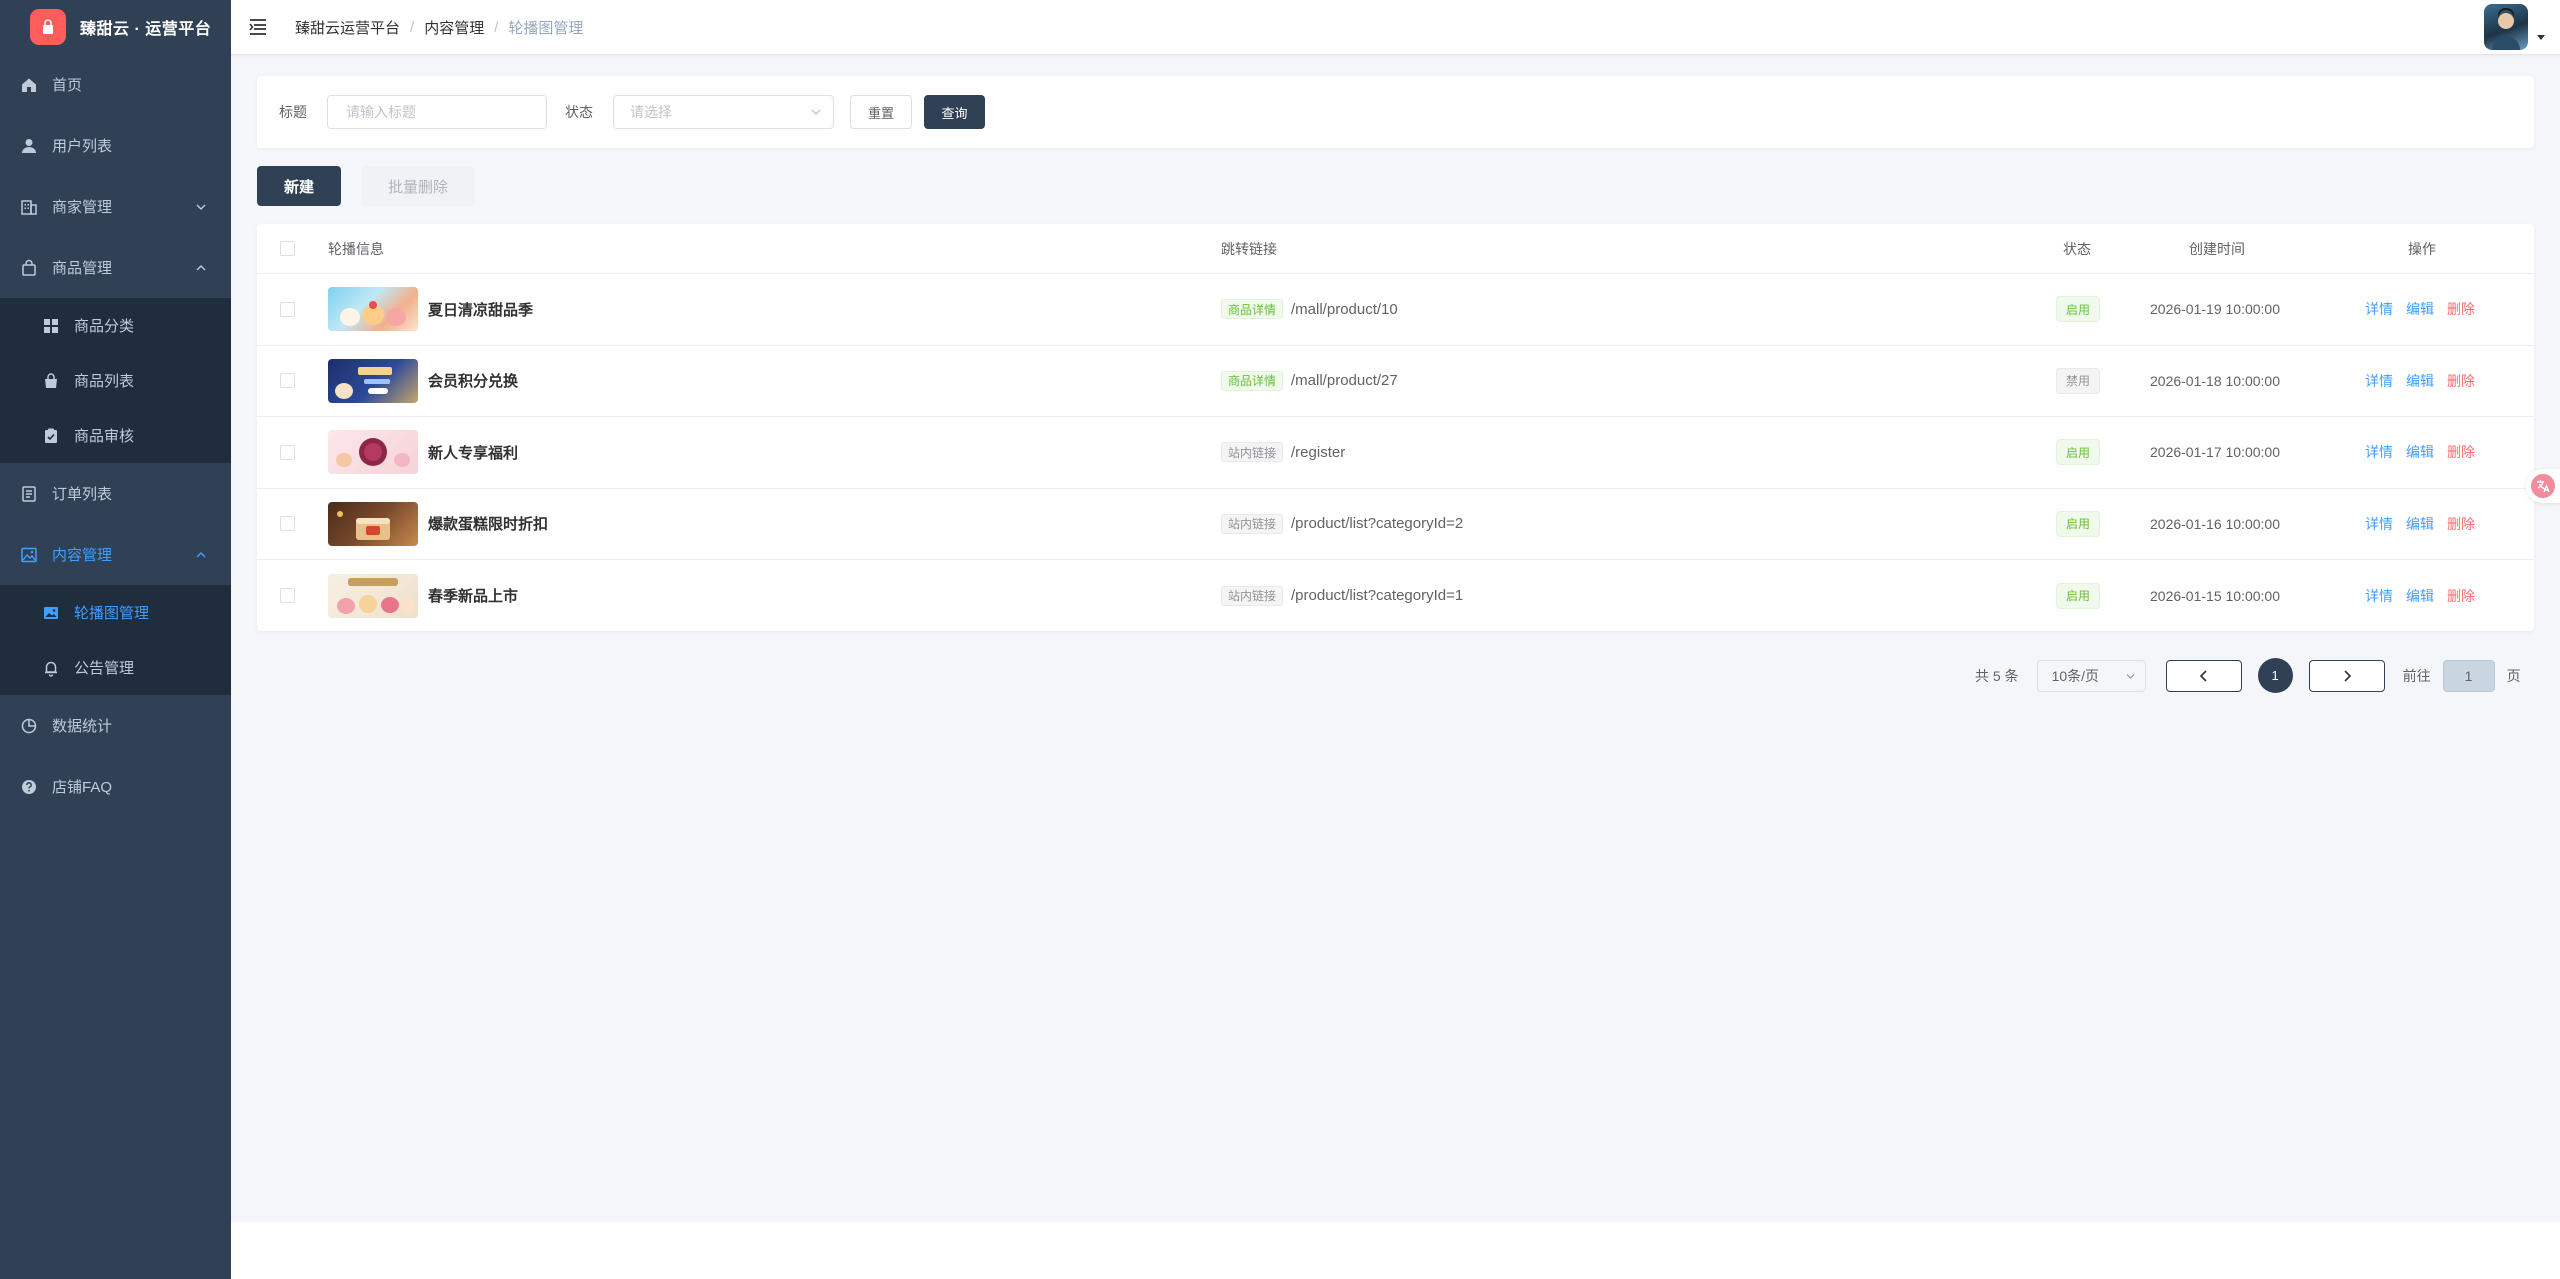 The width and height of the screenshot is (2560, 1279). I want to click on chevron-right-icon, so click(2347, 675).